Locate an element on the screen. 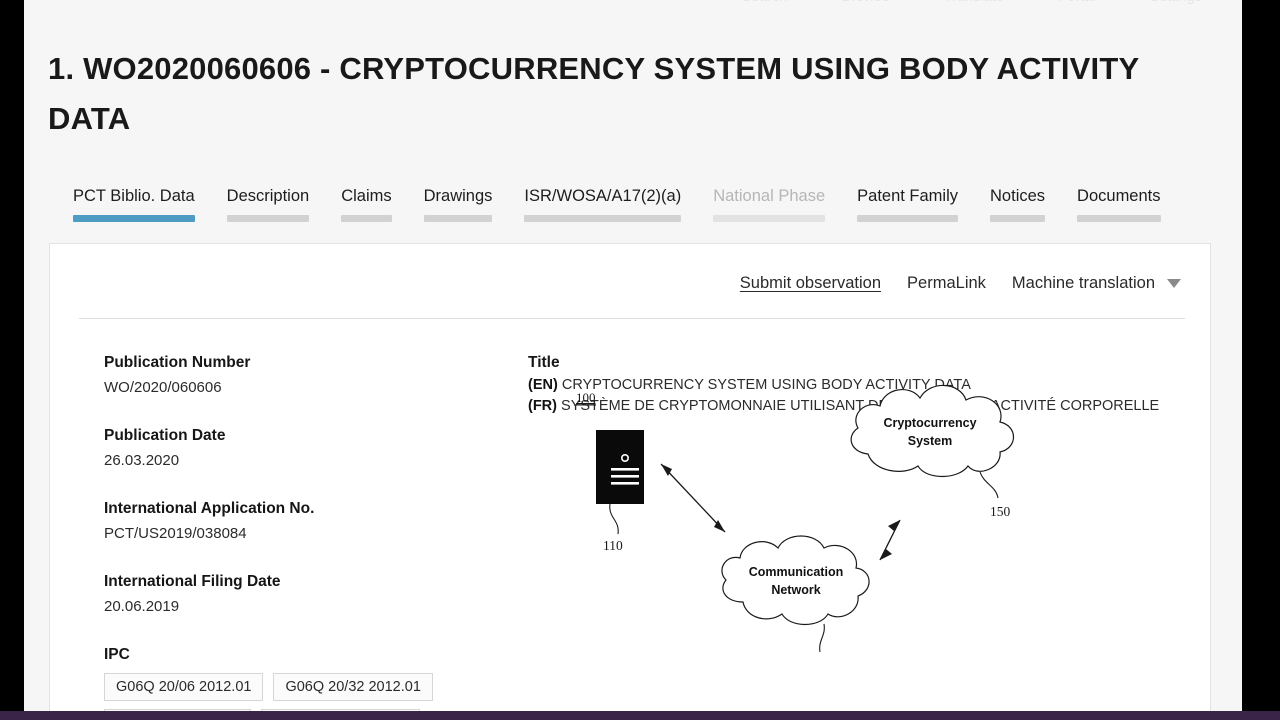 The width and height of the screenshot is (1280, 720). field-publication-number: Publication Number WO/2020/060606 is located at coordinates (299, 375).